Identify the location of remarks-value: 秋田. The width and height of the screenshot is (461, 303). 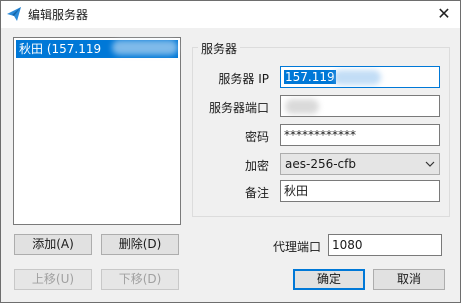
(296, 191).